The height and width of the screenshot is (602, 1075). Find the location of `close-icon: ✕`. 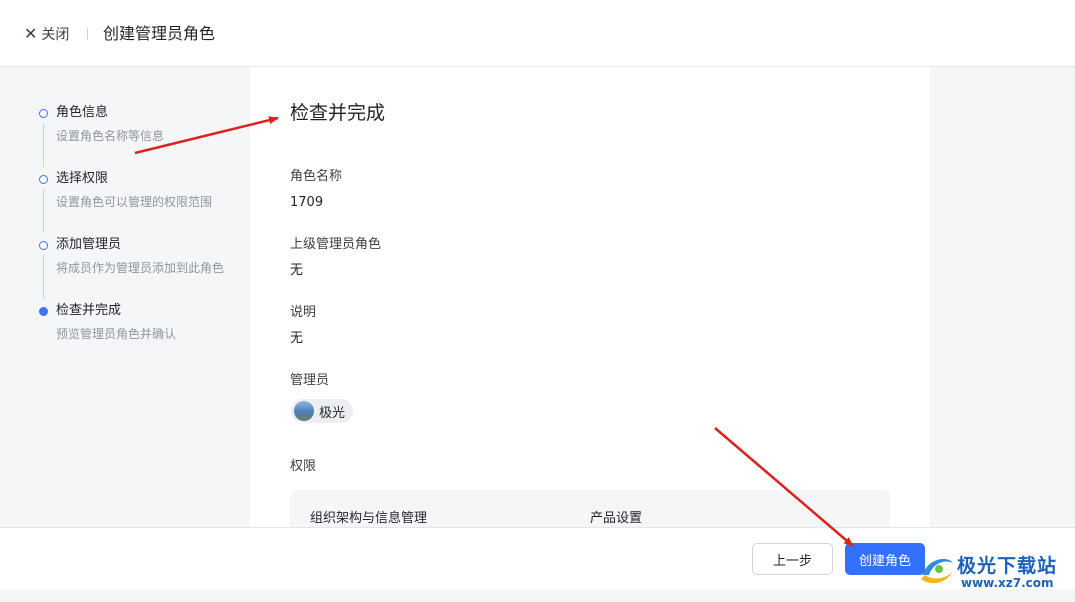

close-icon: ✕ is located at coordinates (31, 33).